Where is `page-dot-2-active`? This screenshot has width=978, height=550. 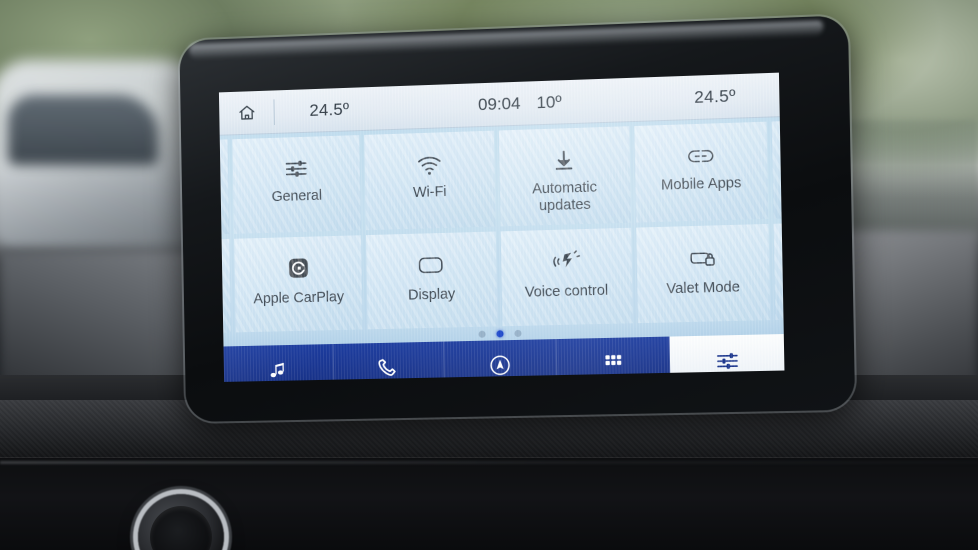
page-dot-2-active is located at coordinates (499, 333).